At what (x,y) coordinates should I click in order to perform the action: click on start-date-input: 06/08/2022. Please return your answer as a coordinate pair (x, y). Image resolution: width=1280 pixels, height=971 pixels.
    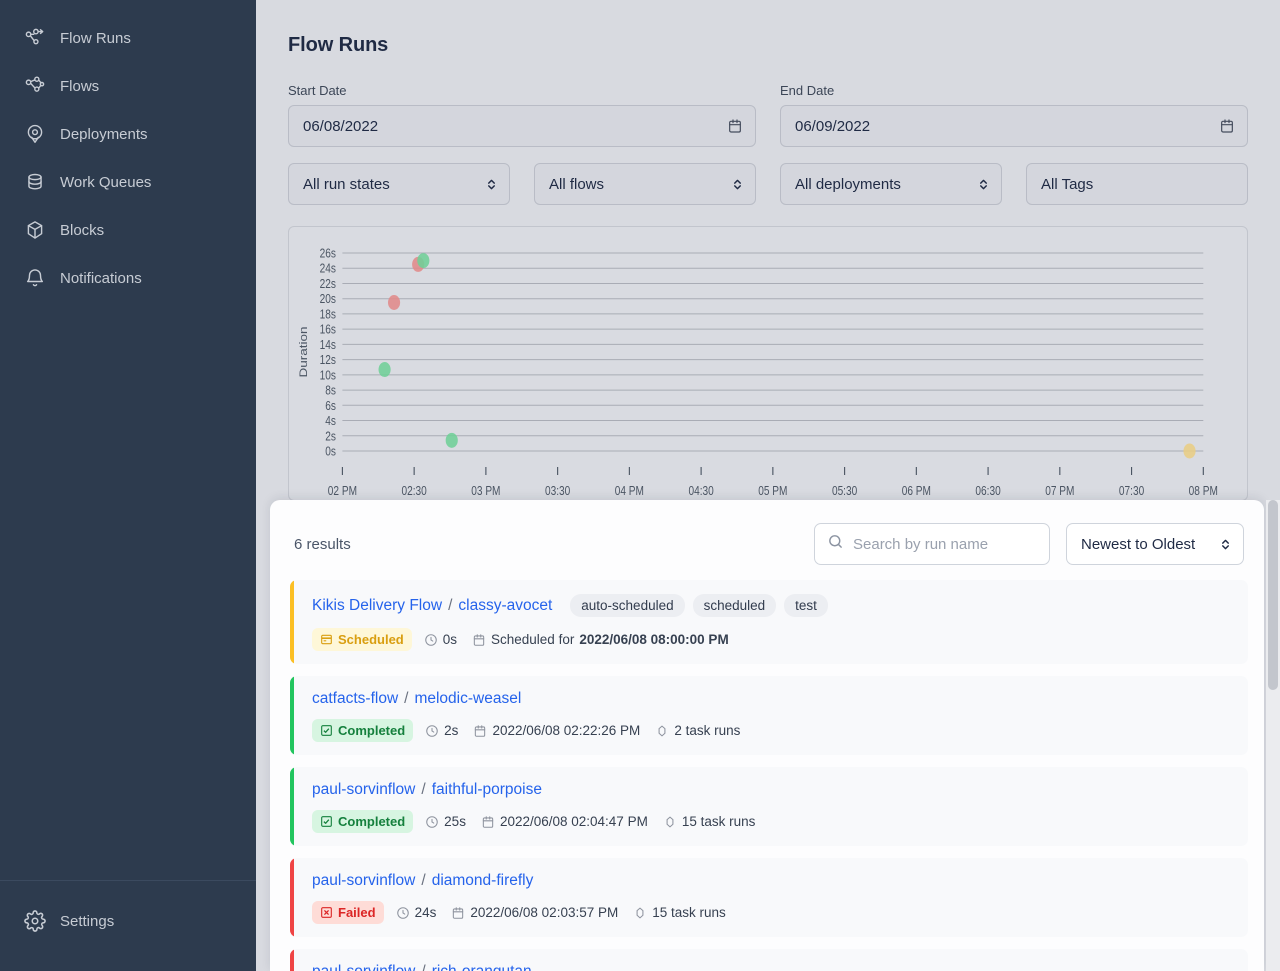
    Looking at the image, I should click on (522, 126).